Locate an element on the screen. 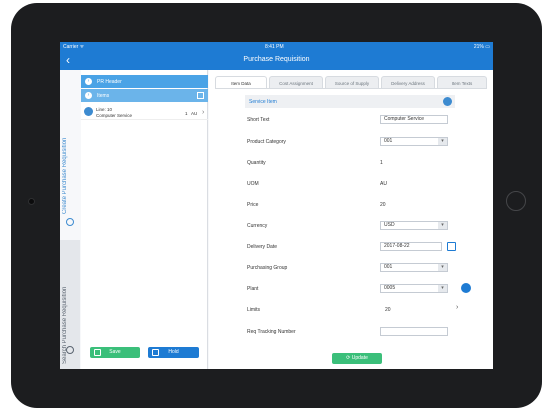  product-category-select: 001 is located at coordinates (414, 141).